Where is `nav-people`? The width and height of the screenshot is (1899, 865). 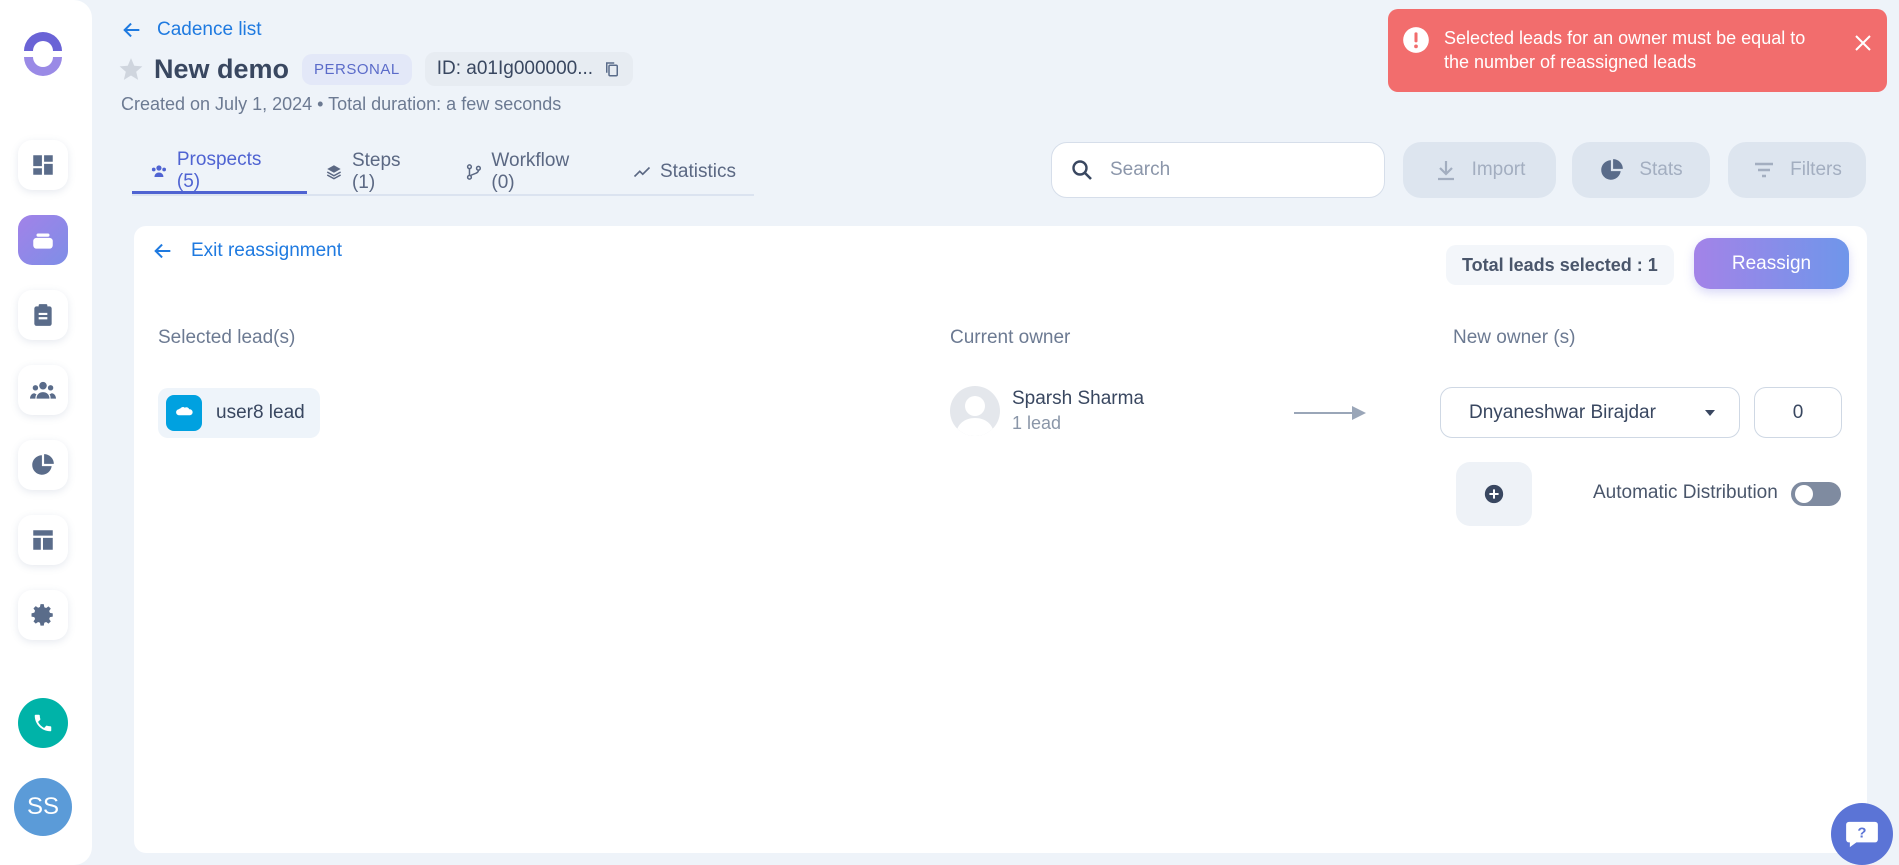
nav-people is located at coordinates (43, 390).